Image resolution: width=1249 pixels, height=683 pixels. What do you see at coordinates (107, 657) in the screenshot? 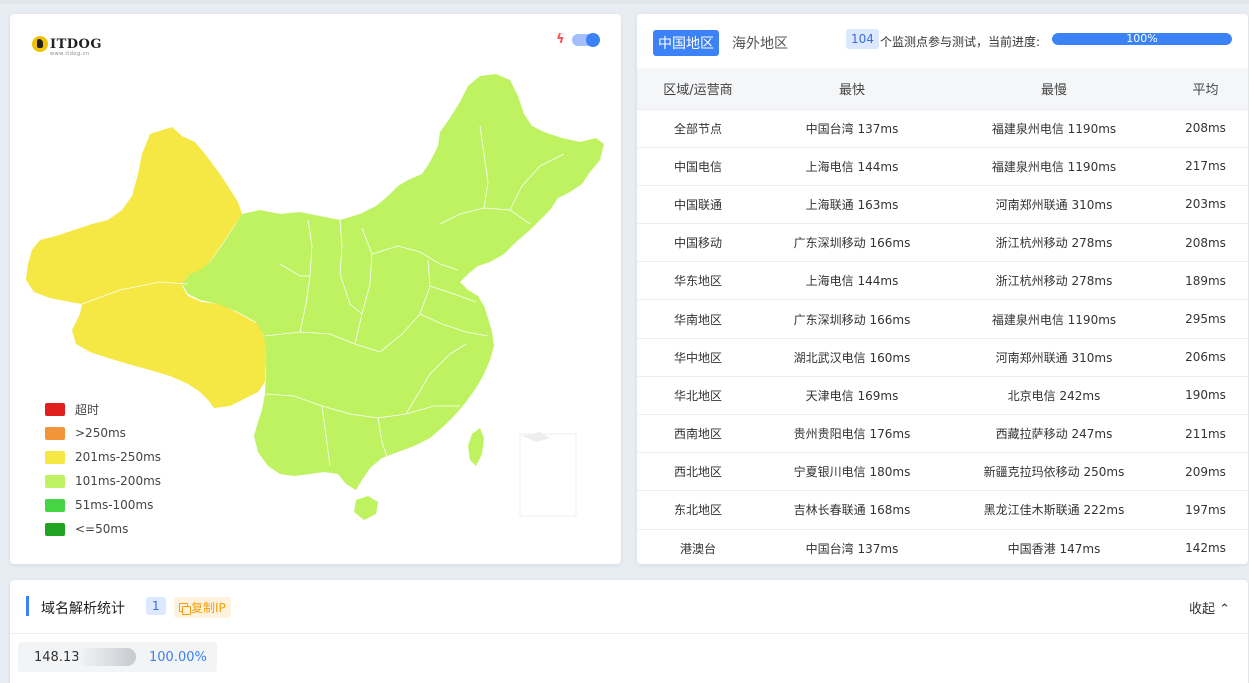
I see `ip-redaction` at bounding box center [107, 657].